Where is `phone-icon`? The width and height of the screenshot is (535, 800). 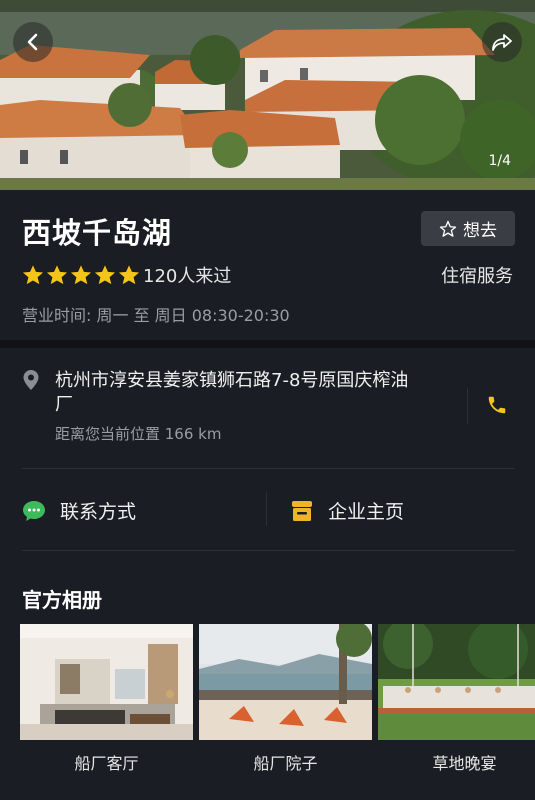
phone-icon is located at coordinates (497, 405).